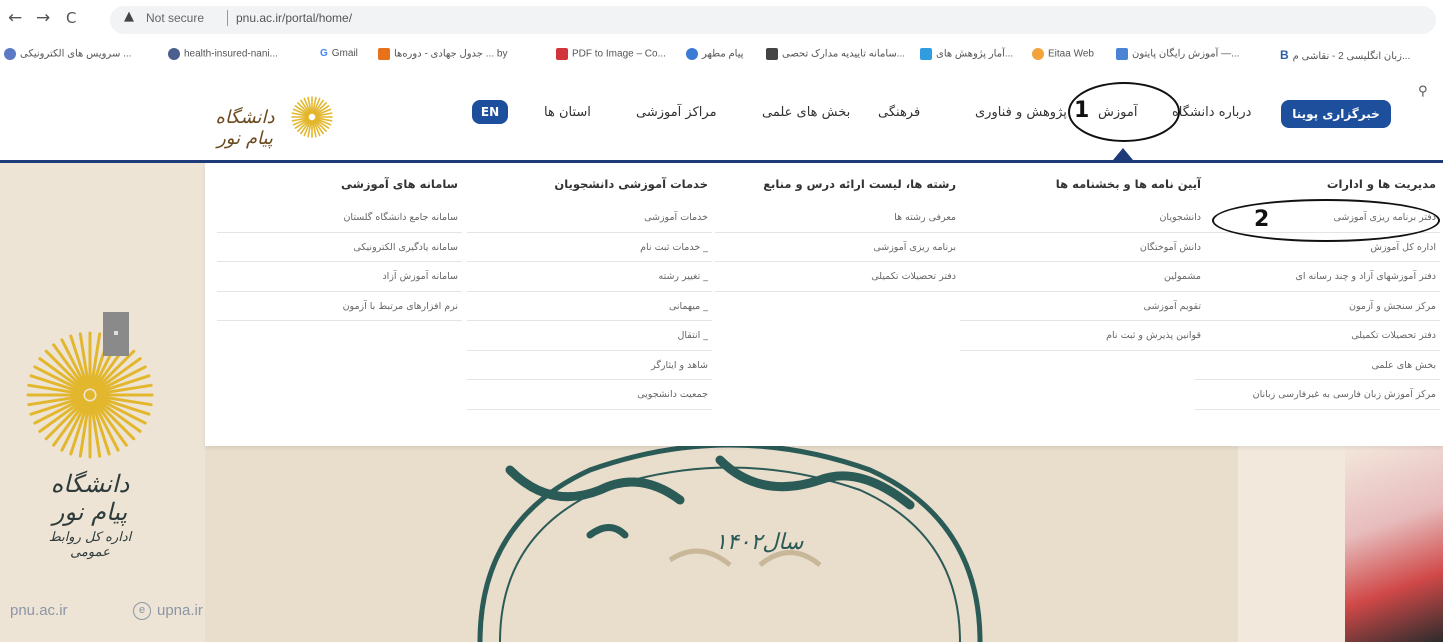 The width and height of the screenshot is (1443, 642). I want to click on menu-link: خدمات آموزشی, so click(589, 218).